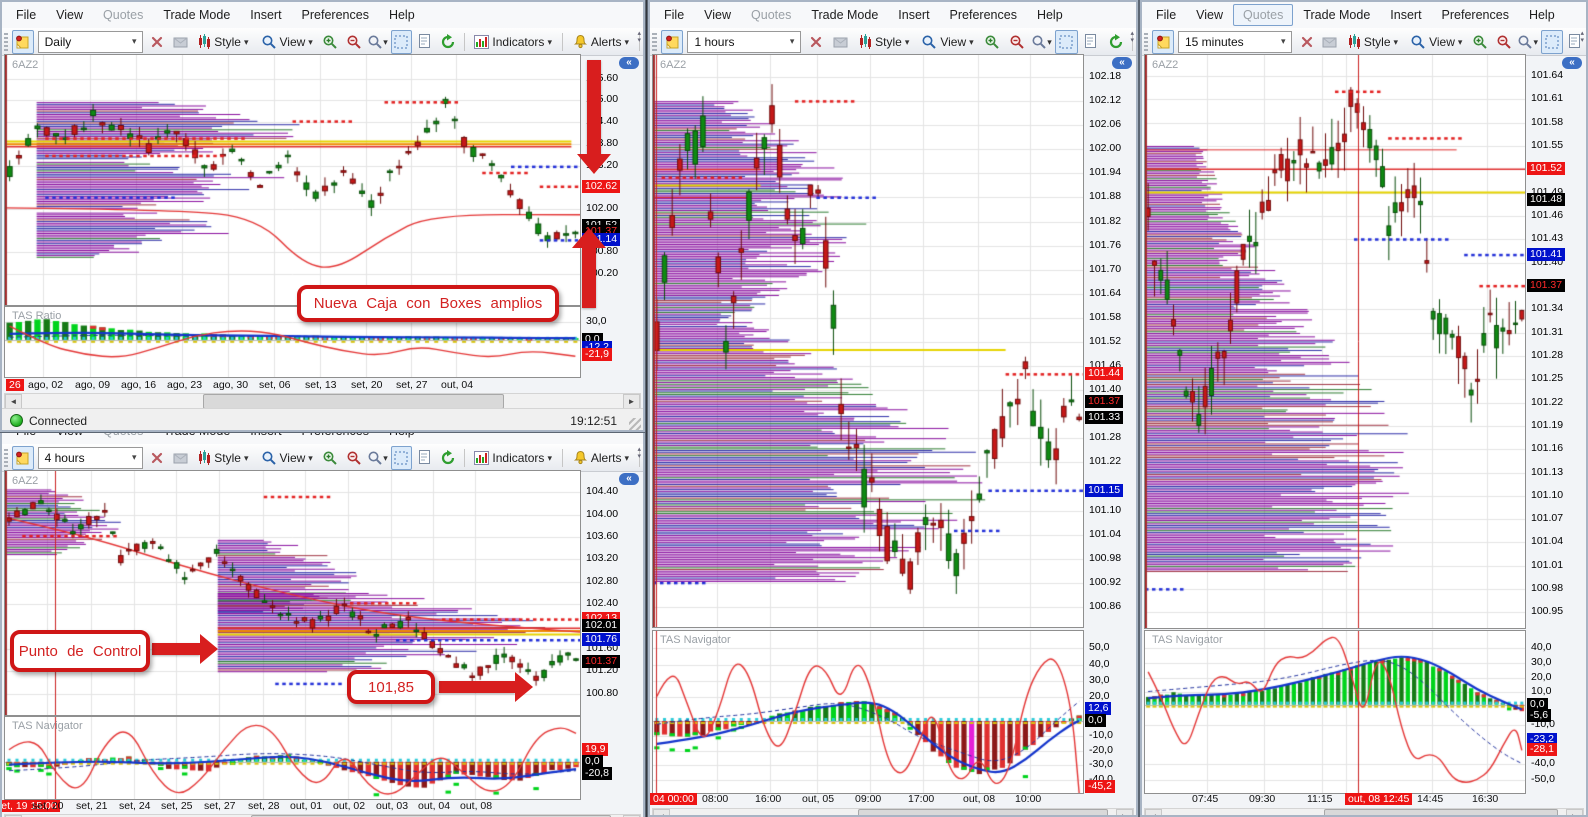 This screenshot has width=1588, height=817. What do you see at coordinates (90, 457) in the screenshot?
I see `period-combobox: 4 hours ▾` at bounding box center [90, 457].